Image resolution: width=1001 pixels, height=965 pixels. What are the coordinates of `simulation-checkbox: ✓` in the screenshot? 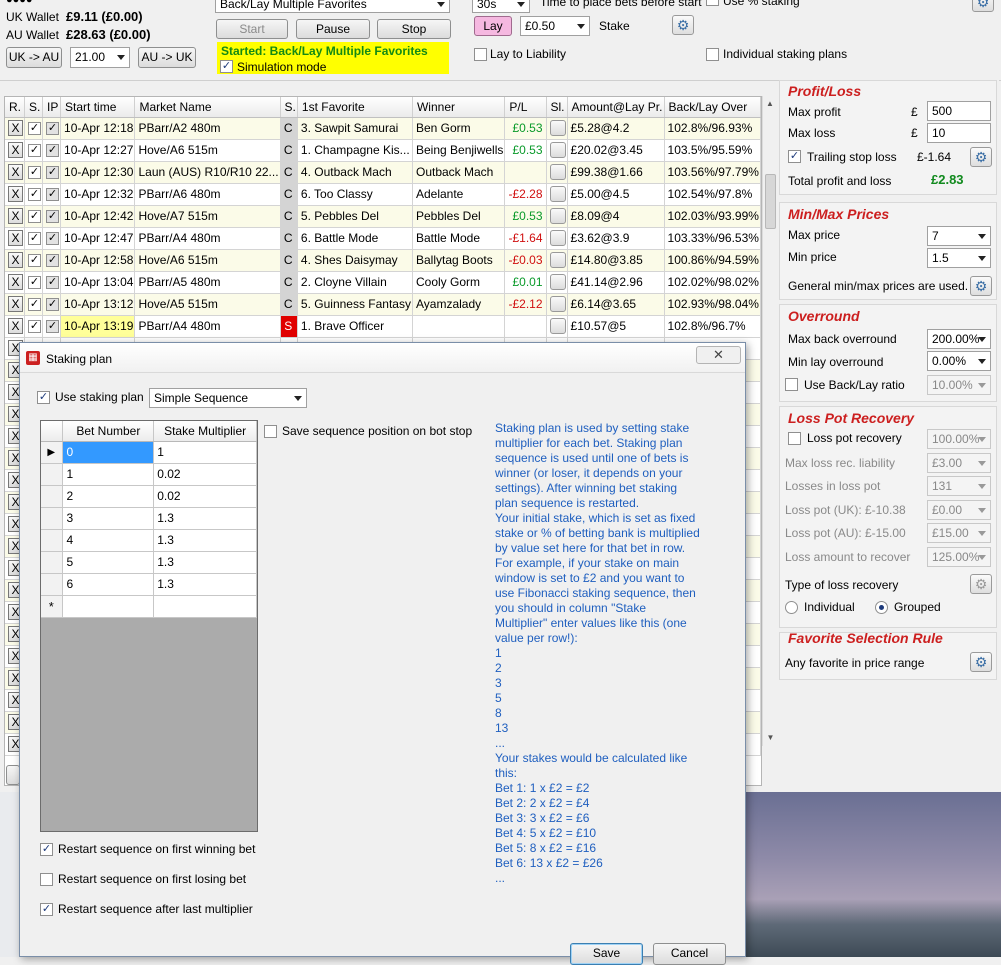 It's located at (226, 66).